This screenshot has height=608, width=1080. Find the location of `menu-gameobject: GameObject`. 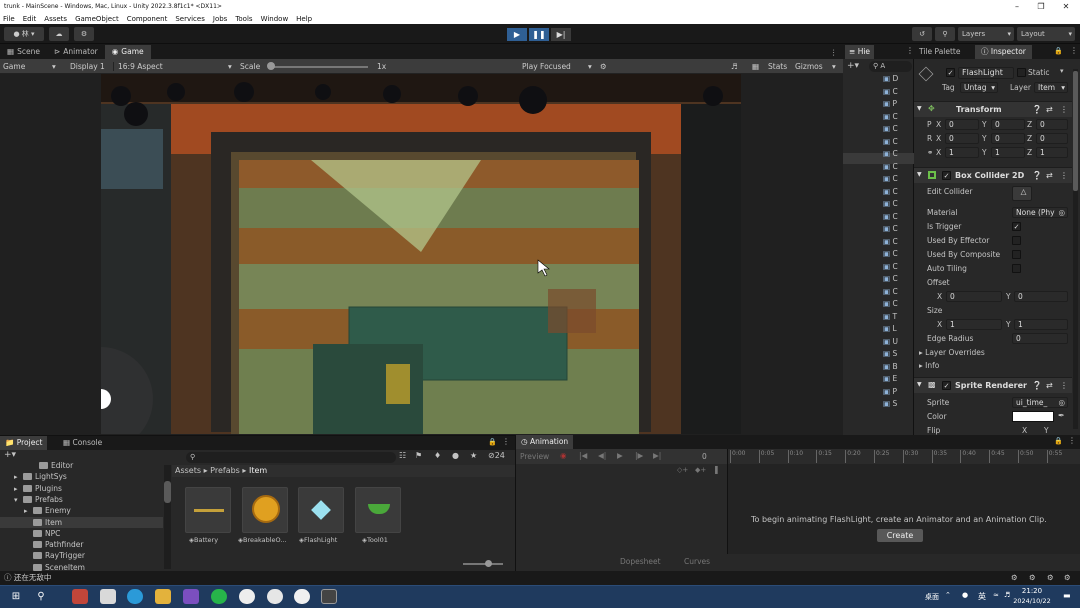

menu-gameobject: GameObject is located at coordinates (97, 19).